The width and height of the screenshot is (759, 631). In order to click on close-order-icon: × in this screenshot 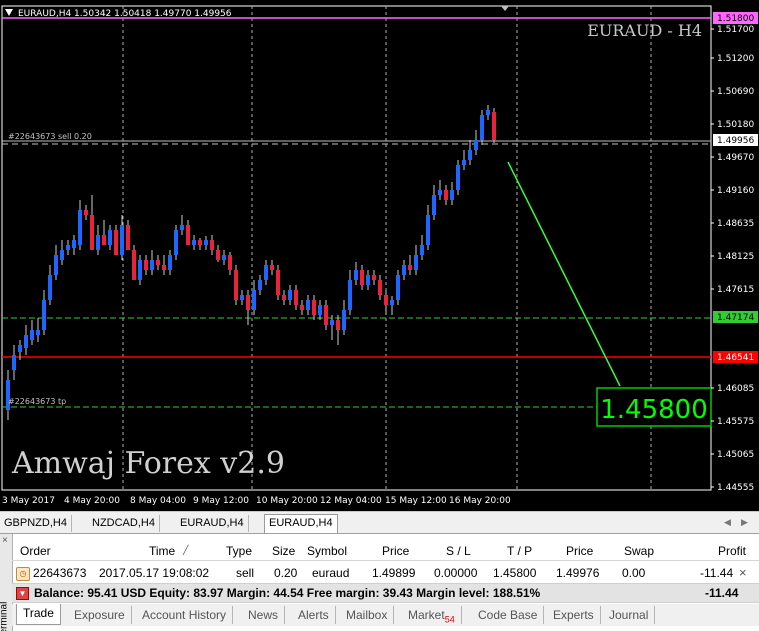, I will do `click(743, 572)`.